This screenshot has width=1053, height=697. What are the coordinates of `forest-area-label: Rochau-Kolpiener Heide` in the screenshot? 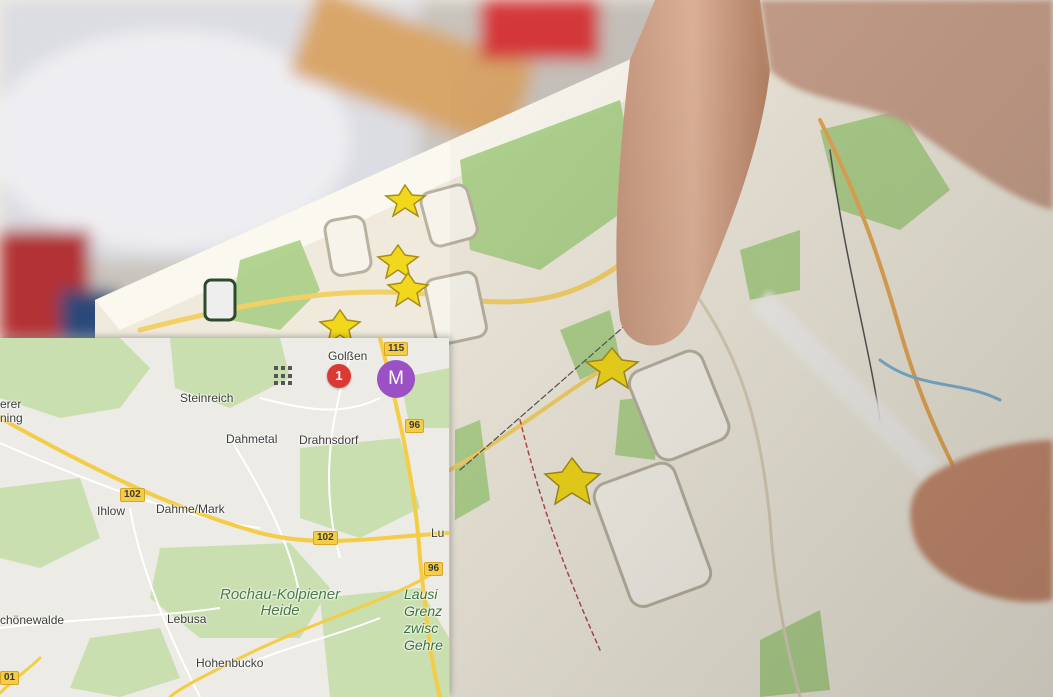 It's located at (280, 603).